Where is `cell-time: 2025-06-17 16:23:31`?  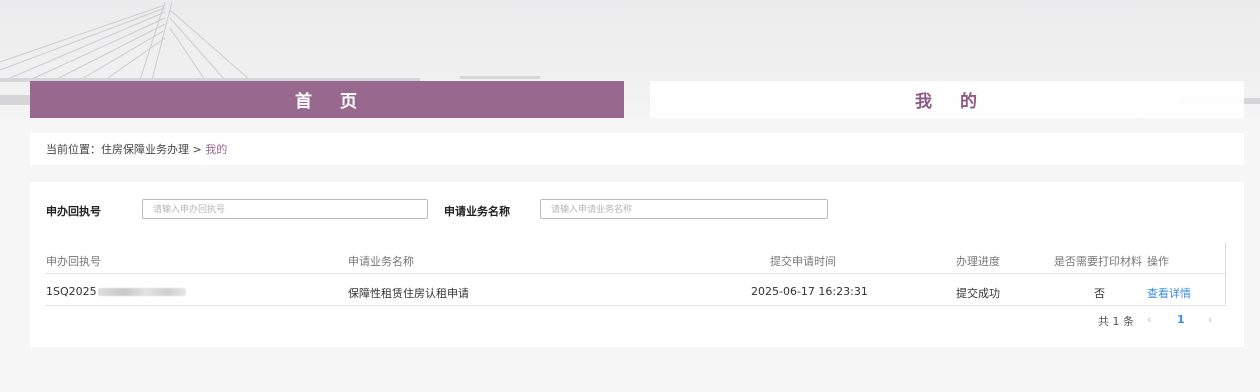 cell-time: 2025-06-17 16:23:31 is located at coordinates (809, 291).